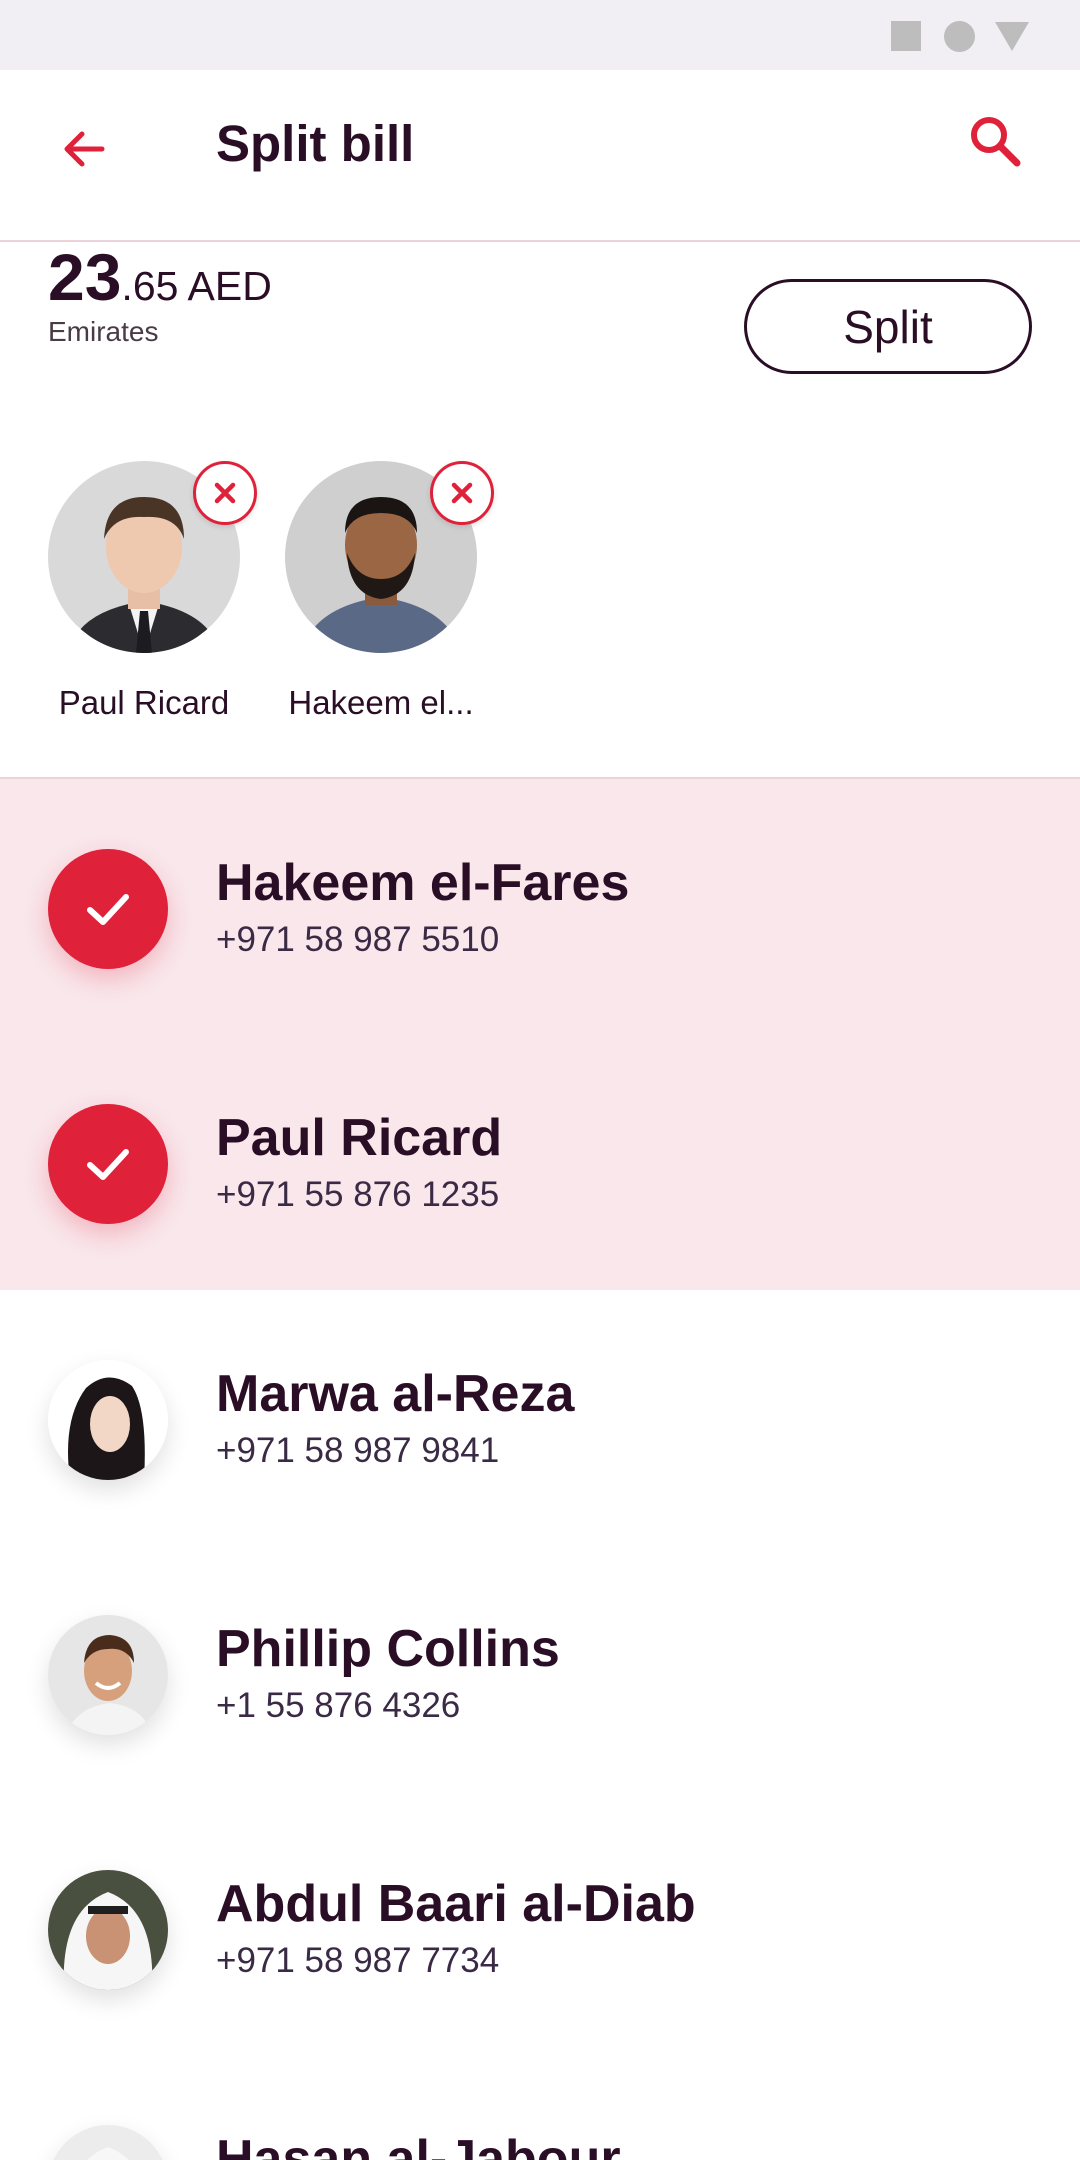  Describe the element at coordinates (358, 1960) in the screenshot. I see `contact-phone: +971 58 987 7734` at that location.